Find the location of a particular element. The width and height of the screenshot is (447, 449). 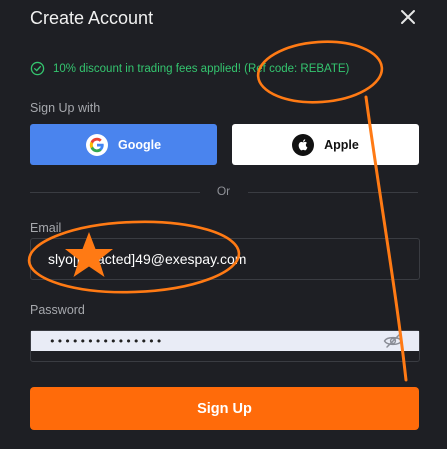

password-label: Password is located at coordinates (57, 310).